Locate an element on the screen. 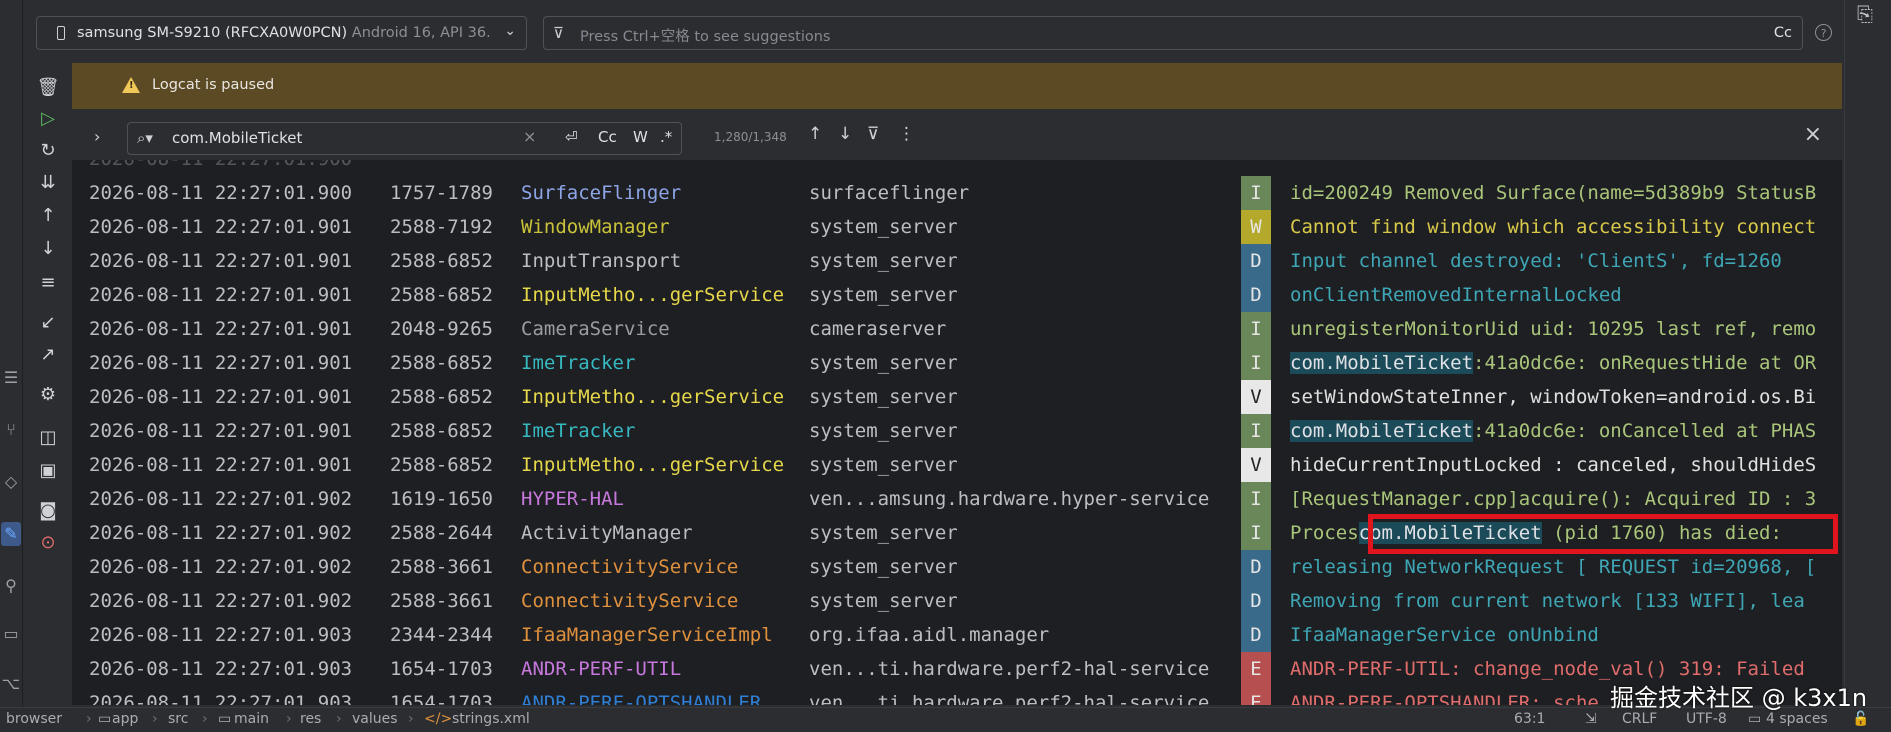 This screenshot has height=732, width=1891. terminal-icon: ▭ is located at coordinates (11, 634).